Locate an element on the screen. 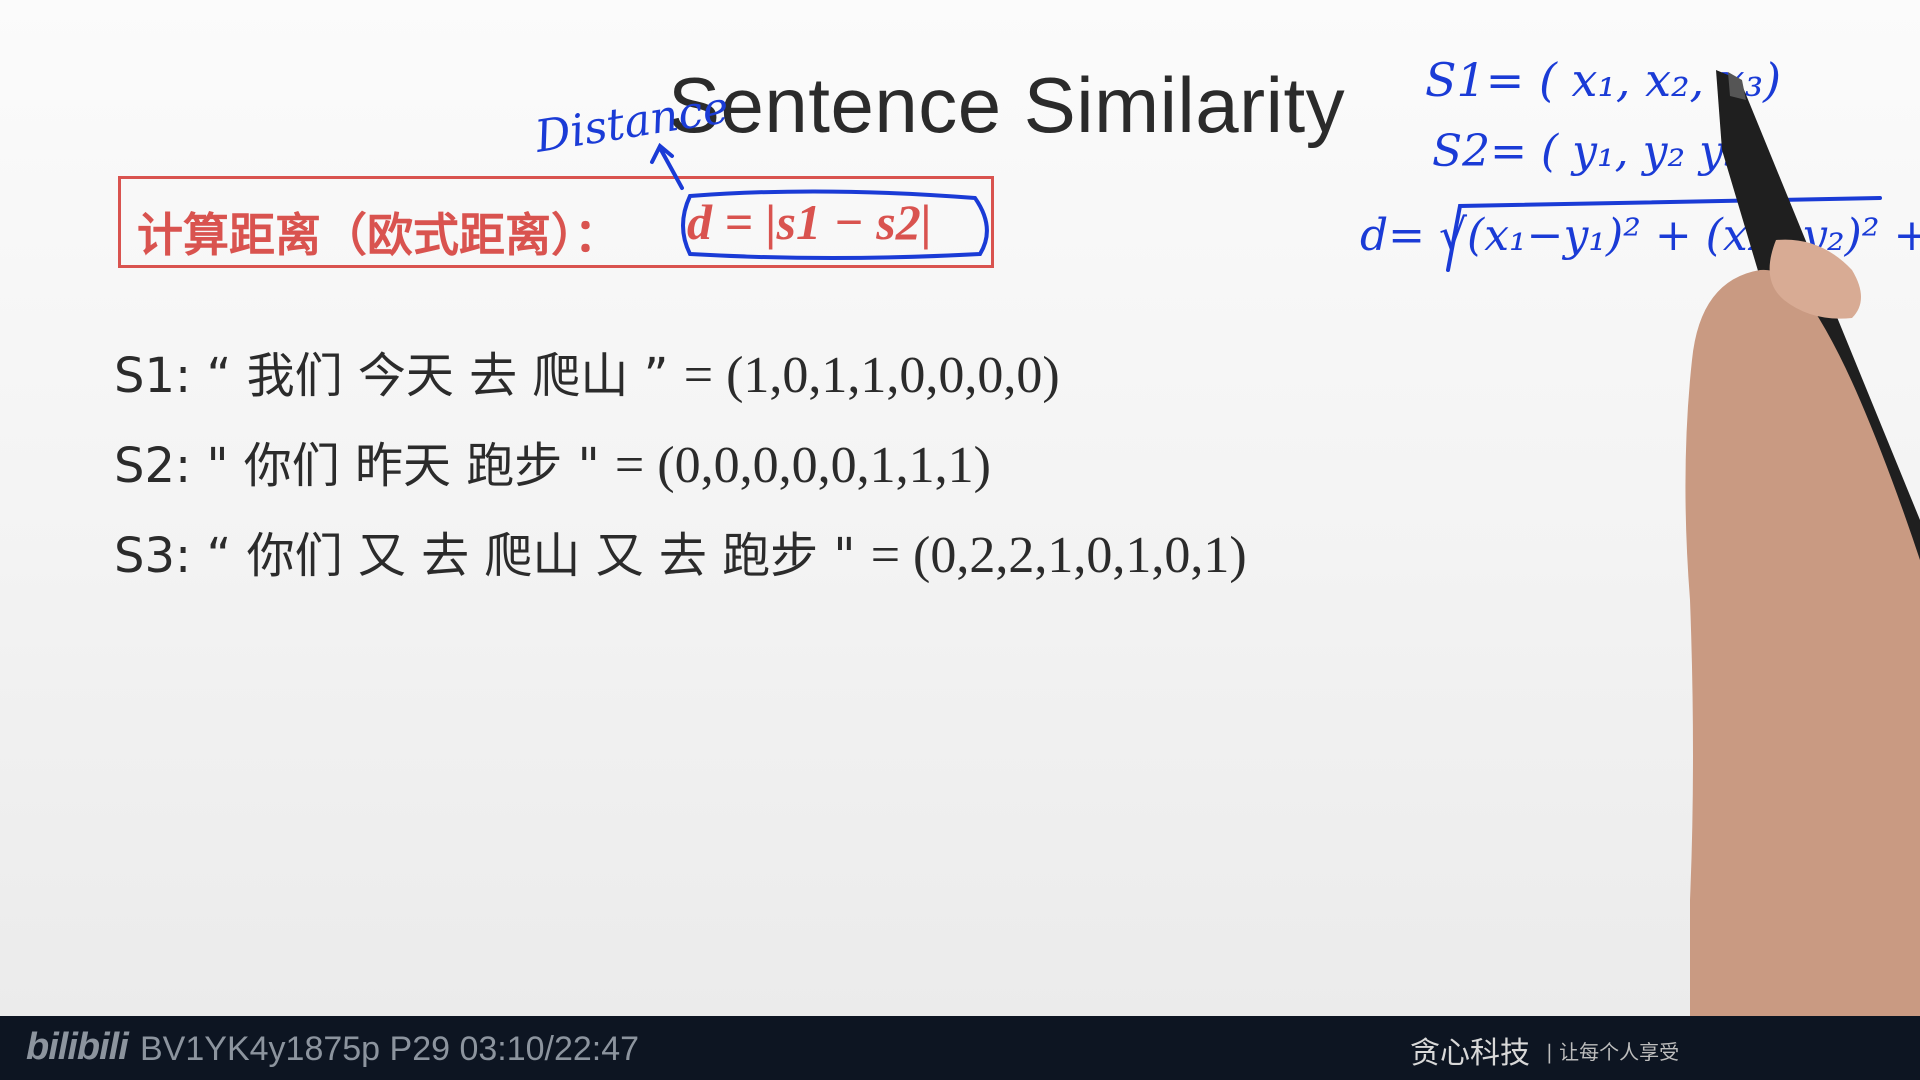  brand-slogan: | 让每个人享受 is located at coordinates (1613, 1052).